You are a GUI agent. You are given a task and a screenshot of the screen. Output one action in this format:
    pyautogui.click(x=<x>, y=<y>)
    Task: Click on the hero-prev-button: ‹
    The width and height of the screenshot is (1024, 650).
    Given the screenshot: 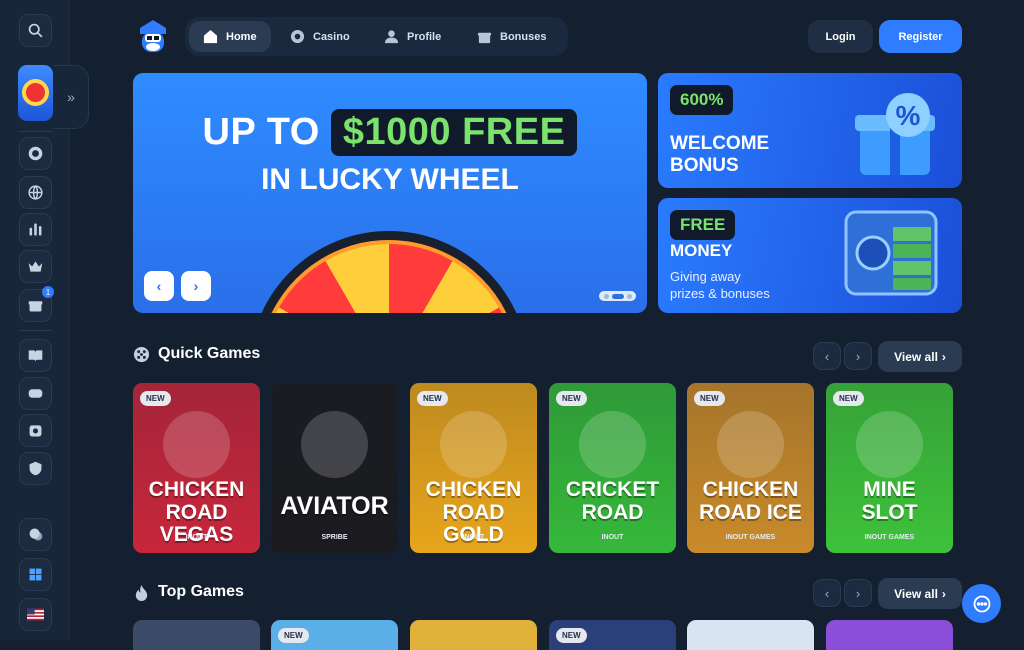 What is the action you would take?
    pyautogui.click(x=159, y=286)
    